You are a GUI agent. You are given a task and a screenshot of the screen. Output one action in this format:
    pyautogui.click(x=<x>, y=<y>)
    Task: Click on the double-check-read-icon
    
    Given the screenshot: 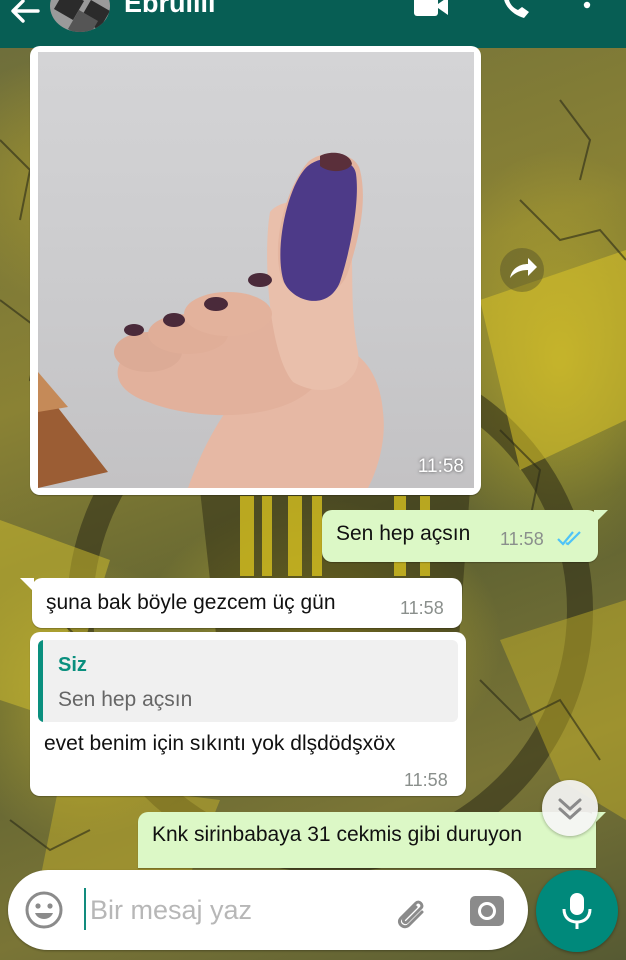 What is the action you would take?
    pyautogui.click(x=569, y=538)
    